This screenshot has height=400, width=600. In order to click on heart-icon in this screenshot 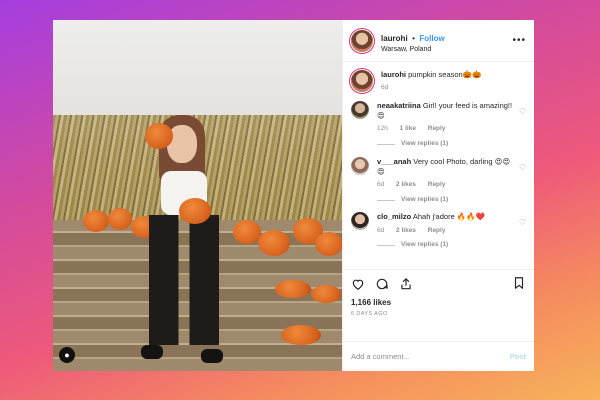, I will do `click(358, 284)`.